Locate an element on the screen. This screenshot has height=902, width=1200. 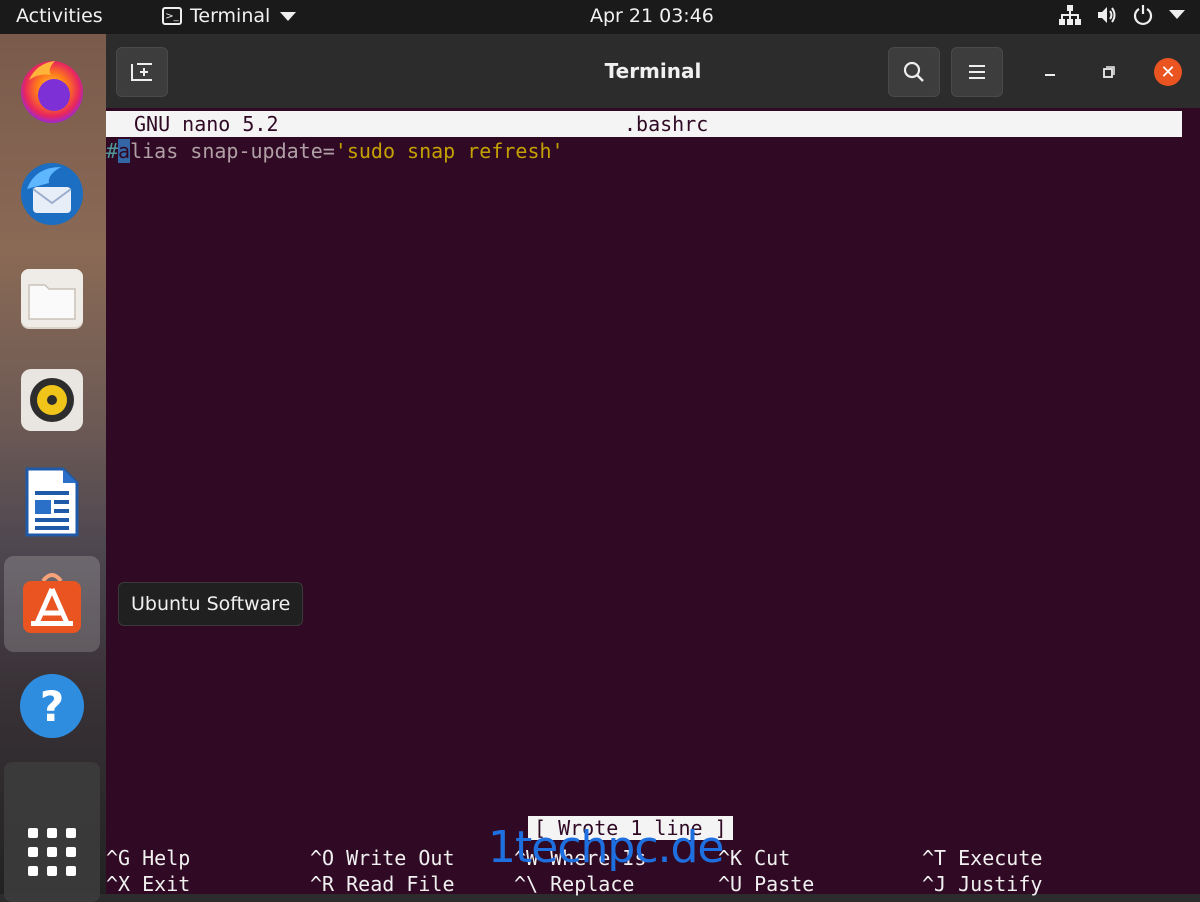
shortcut-cut: ^K Cut is located at coordinates (754, 858).